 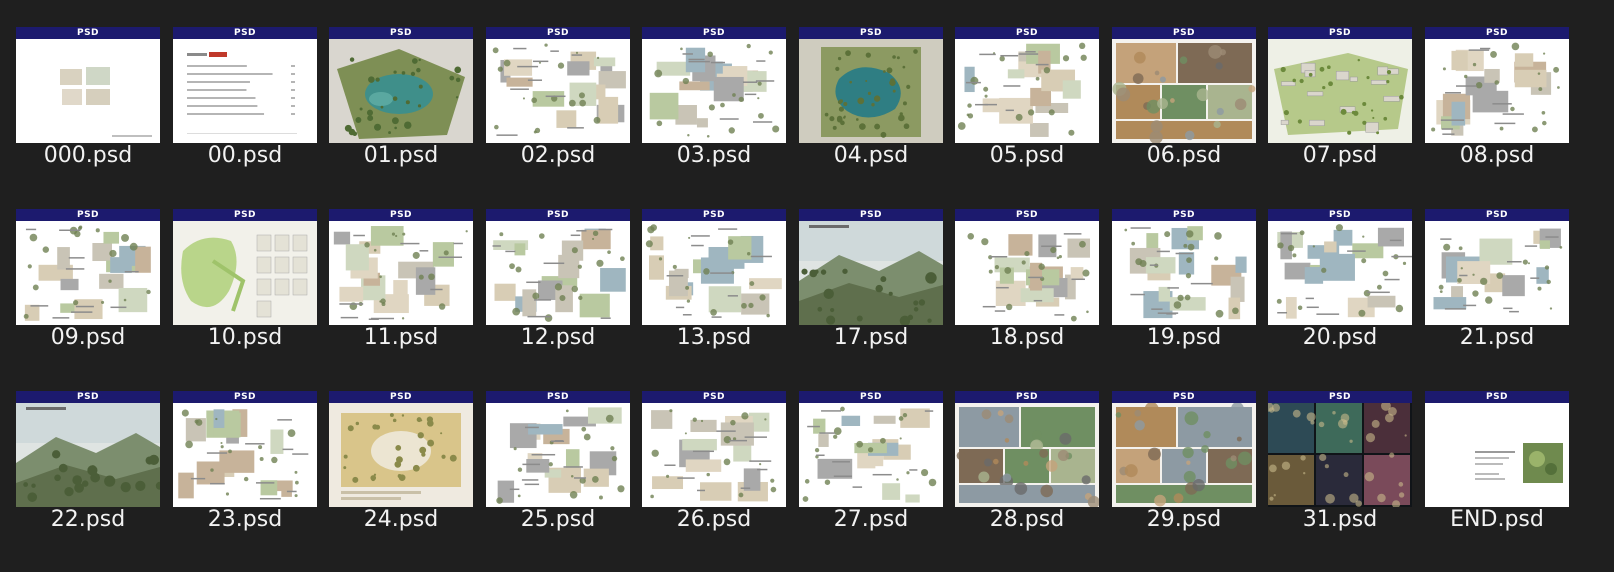 What do you see at coordinates (558, 337) in the screenshot?
I see `file-name-label: 12.psd` at bounding box center [558, 337].